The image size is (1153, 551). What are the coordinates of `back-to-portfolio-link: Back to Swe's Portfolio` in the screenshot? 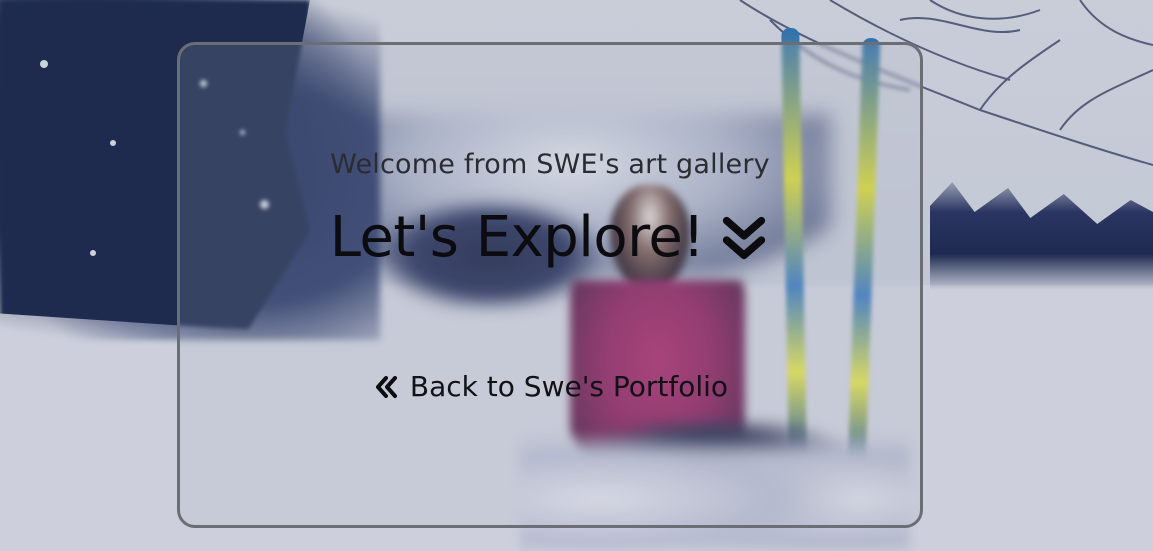 It's located at (550, 386).